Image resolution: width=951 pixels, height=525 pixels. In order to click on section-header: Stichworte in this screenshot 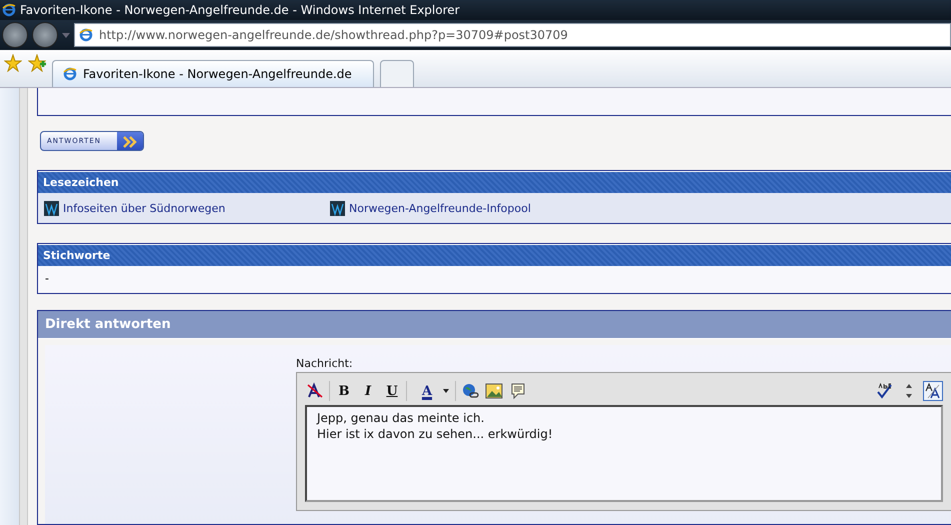, I will do `click(494, 255)`.